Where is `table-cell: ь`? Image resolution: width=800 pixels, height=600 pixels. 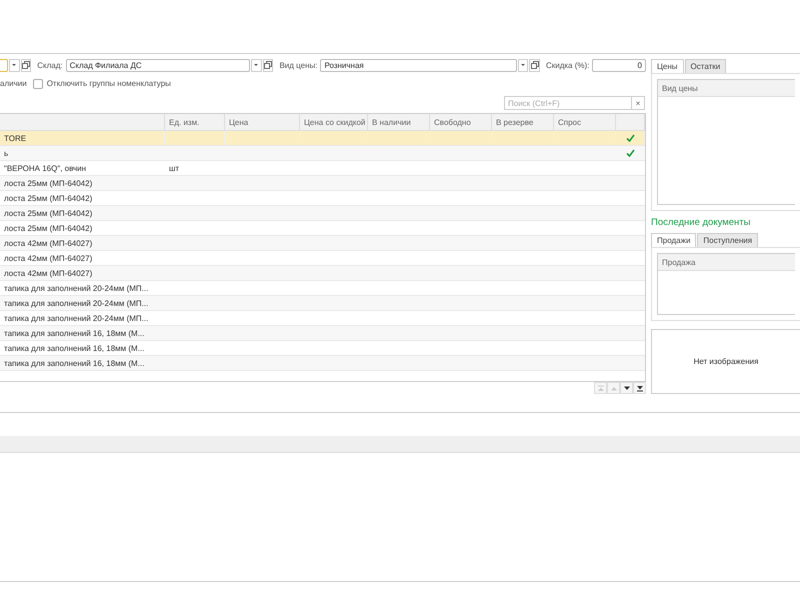 table-cell: ь is located at coordinates (6, 153).